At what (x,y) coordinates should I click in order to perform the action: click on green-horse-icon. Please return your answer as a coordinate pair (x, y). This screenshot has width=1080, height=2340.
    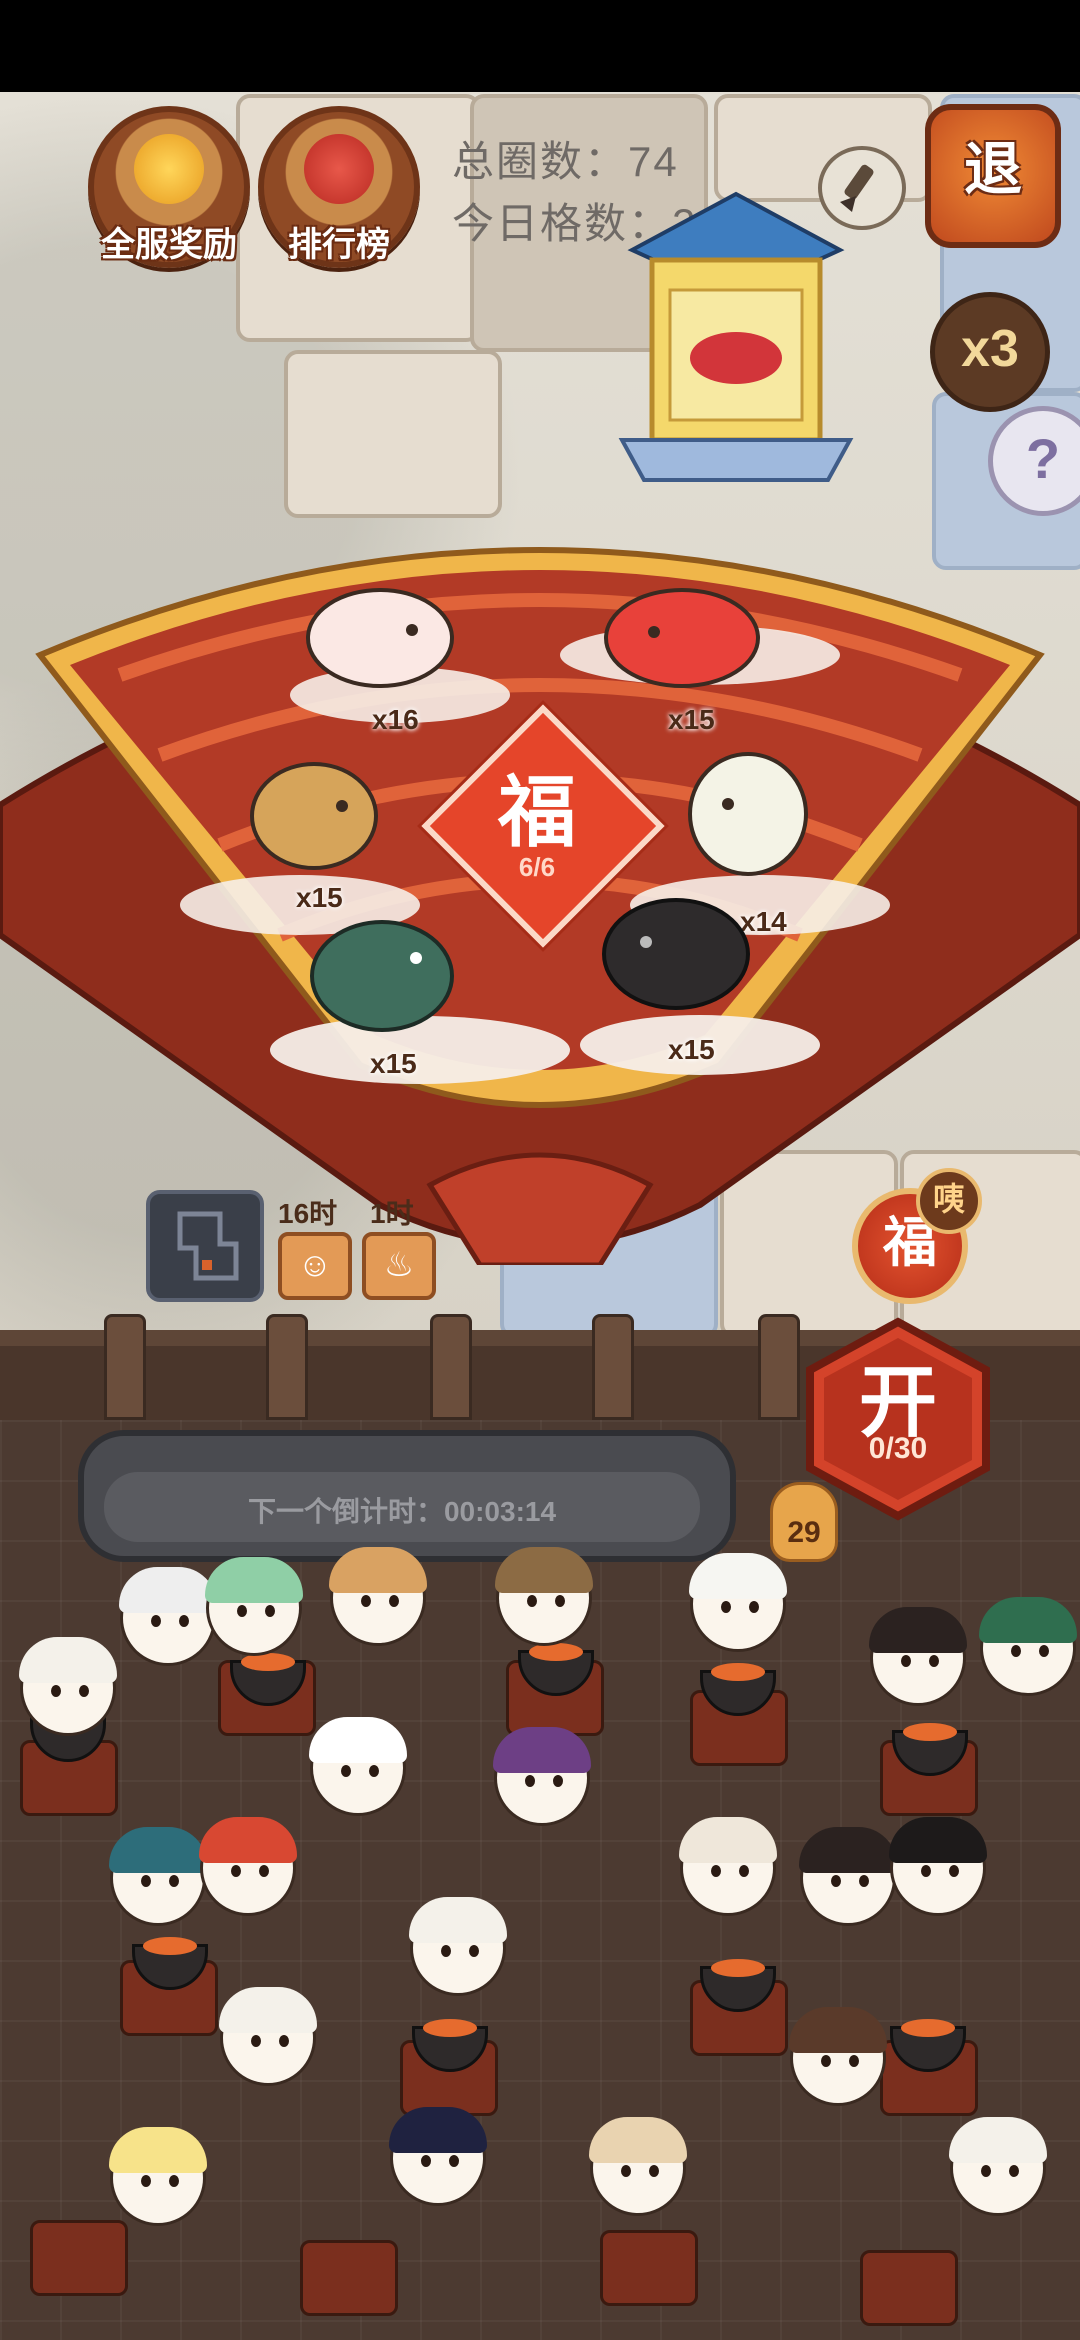
    Looking at the image, I should click on (382, 971).